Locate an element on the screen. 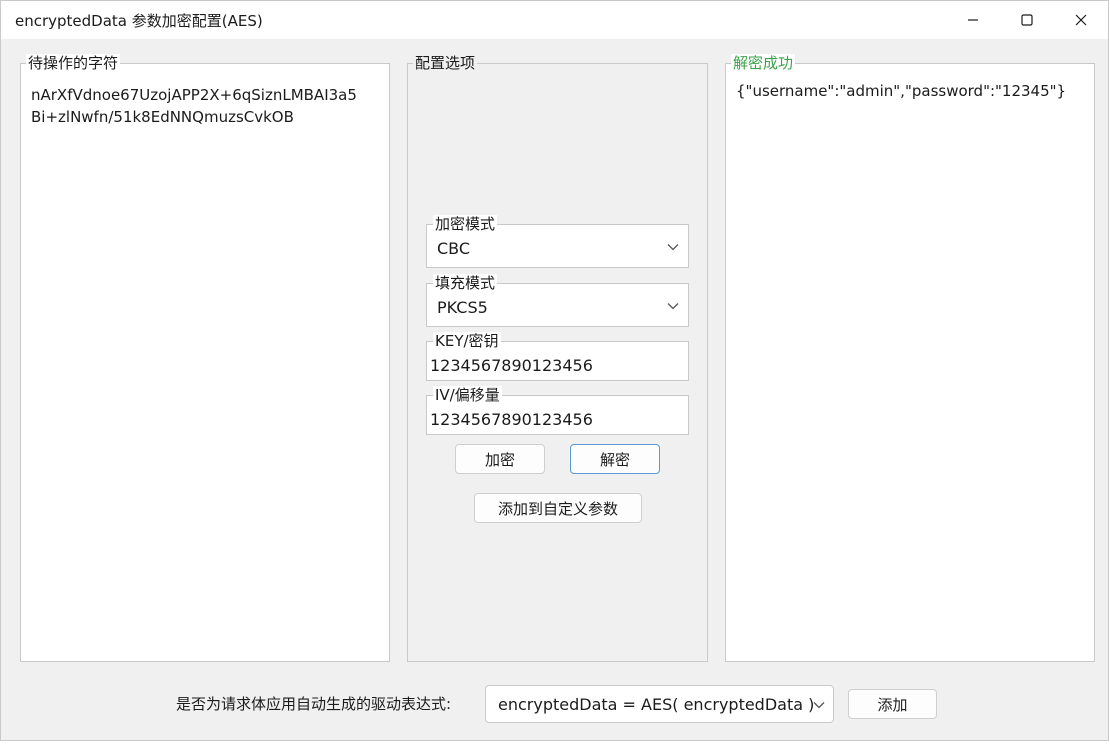  iv-input: IV/偏移量 1234567890123456 is located at coordinates (557, 410).